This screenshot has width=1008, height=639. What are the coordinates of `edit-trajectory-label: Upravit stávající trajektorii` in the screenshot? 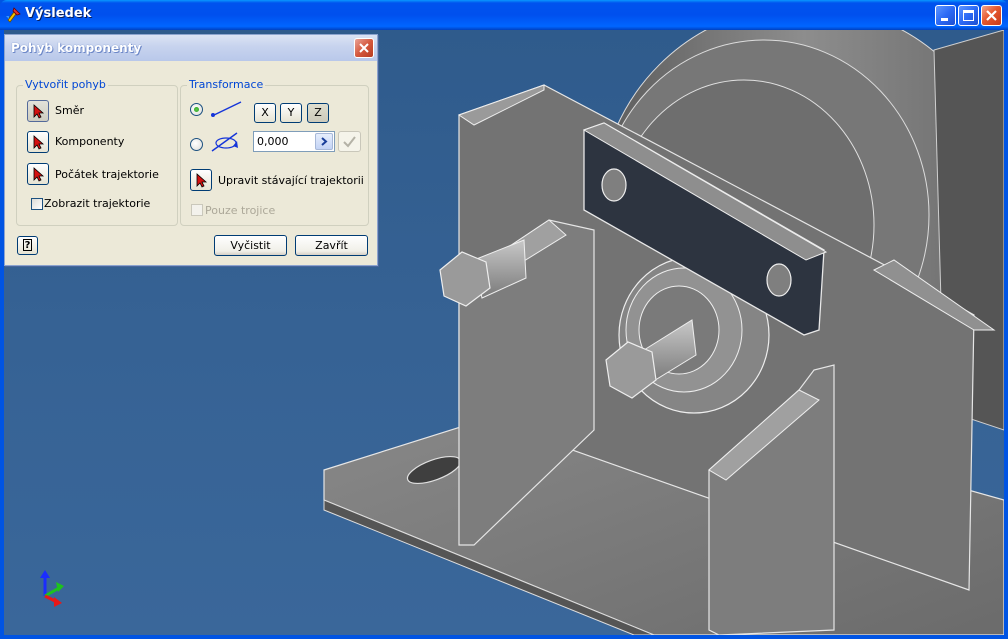 It's located at (291, 180).